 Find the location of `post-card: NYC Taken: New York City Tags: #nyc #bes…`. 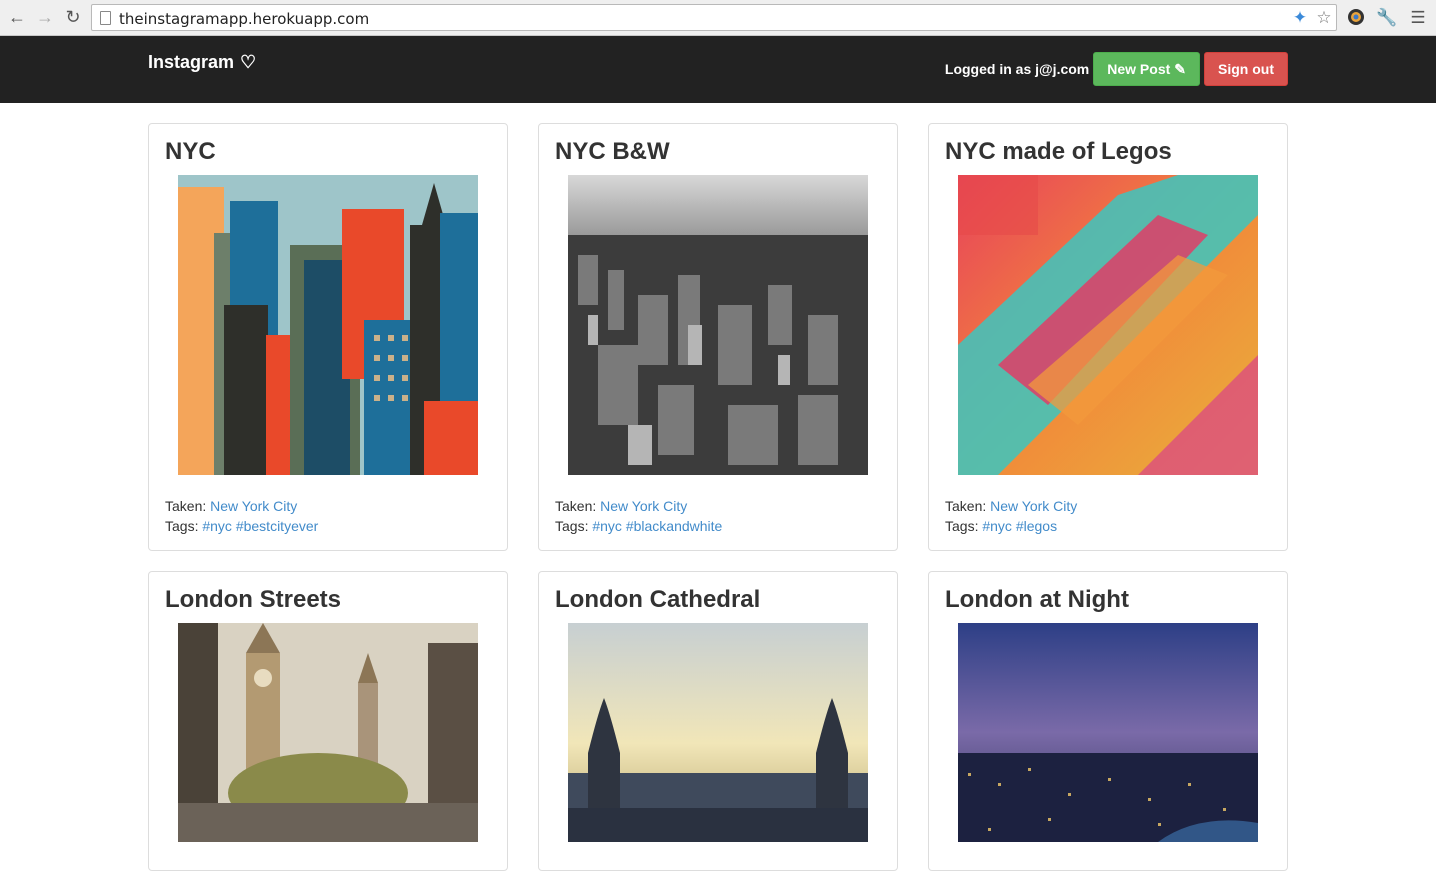

post-card: NYC Taken: New York City Tags: #nyc #bes… is located at coordinates (328, 337).